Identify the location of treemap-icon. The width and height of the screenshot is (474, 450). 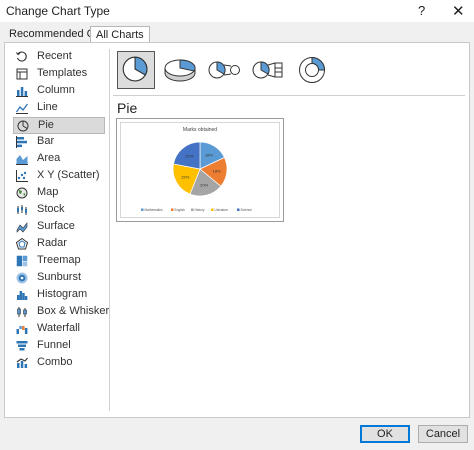
(22, 261).